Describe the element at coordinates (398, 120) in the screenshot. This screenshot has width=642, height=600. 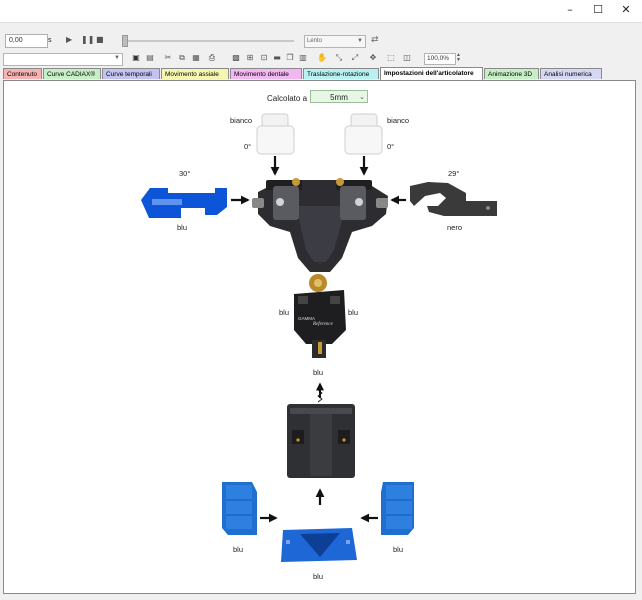
I see `right-top-insert-color: bianco` at that location.